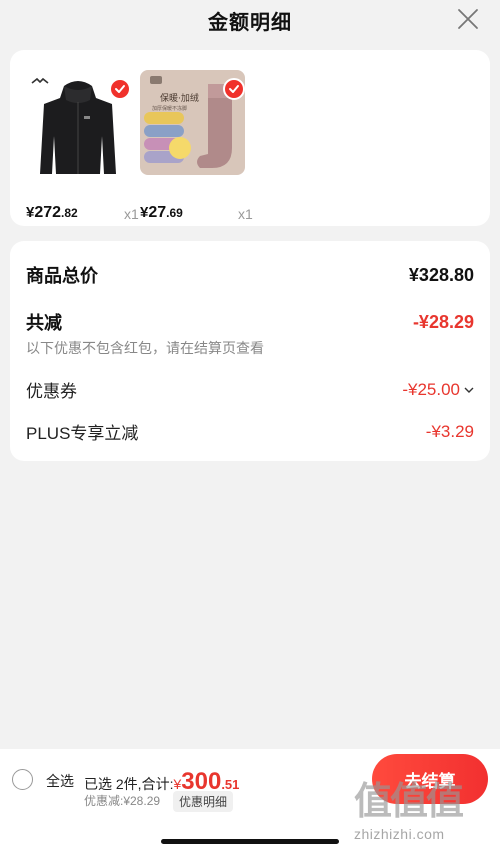 The image size is (500, 854). Describe the element at coordinates (250, 389) in the screenshot. I see `coupon-row: 优惠券 -¥25.00` at that location.